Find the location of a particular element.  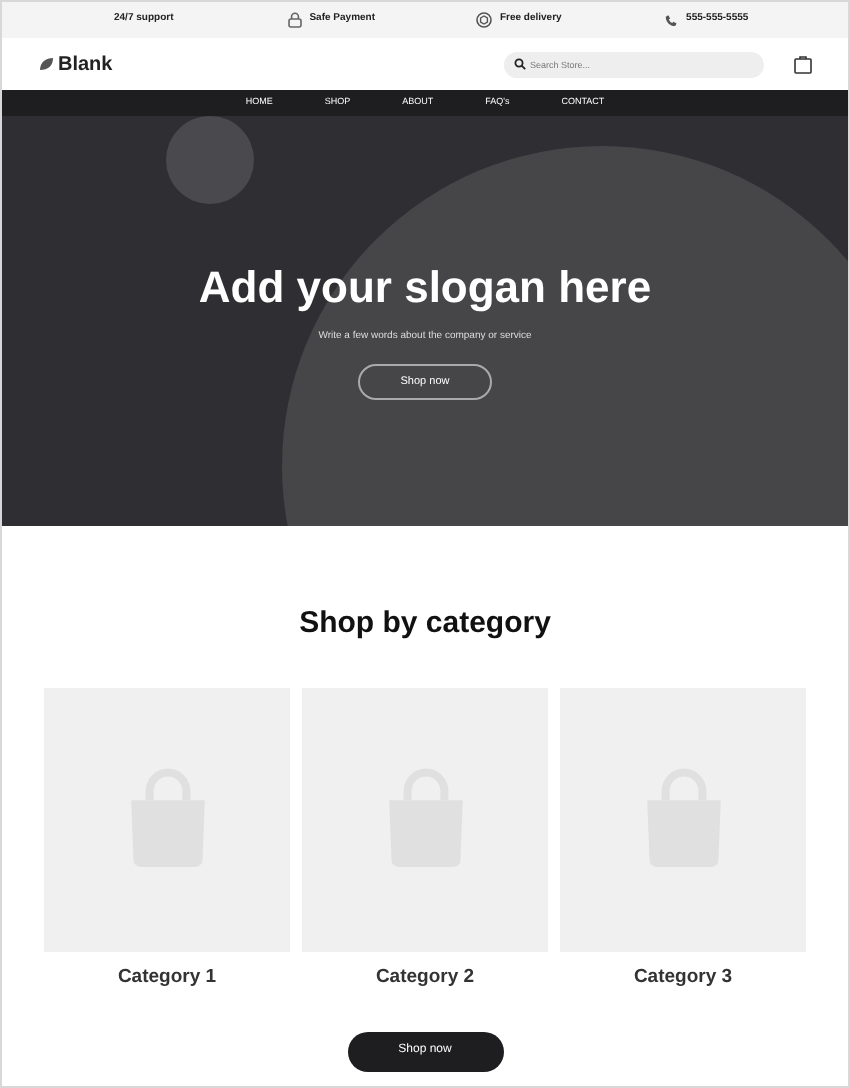

logo: Blank is located at coordinates (85, 64).